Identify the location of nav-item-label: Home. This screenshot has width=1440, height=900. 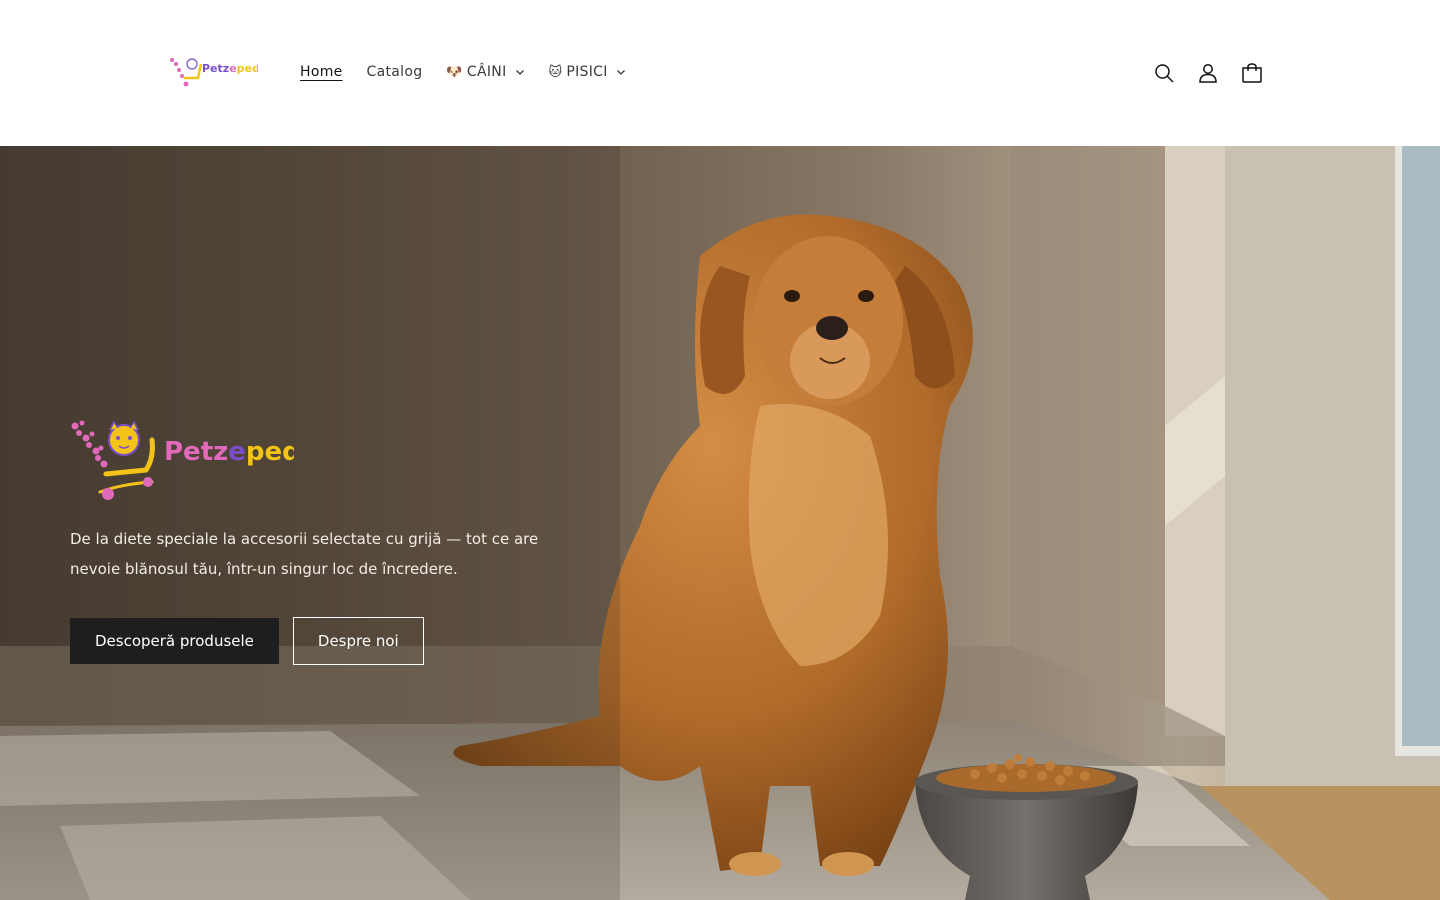
(321, 72).